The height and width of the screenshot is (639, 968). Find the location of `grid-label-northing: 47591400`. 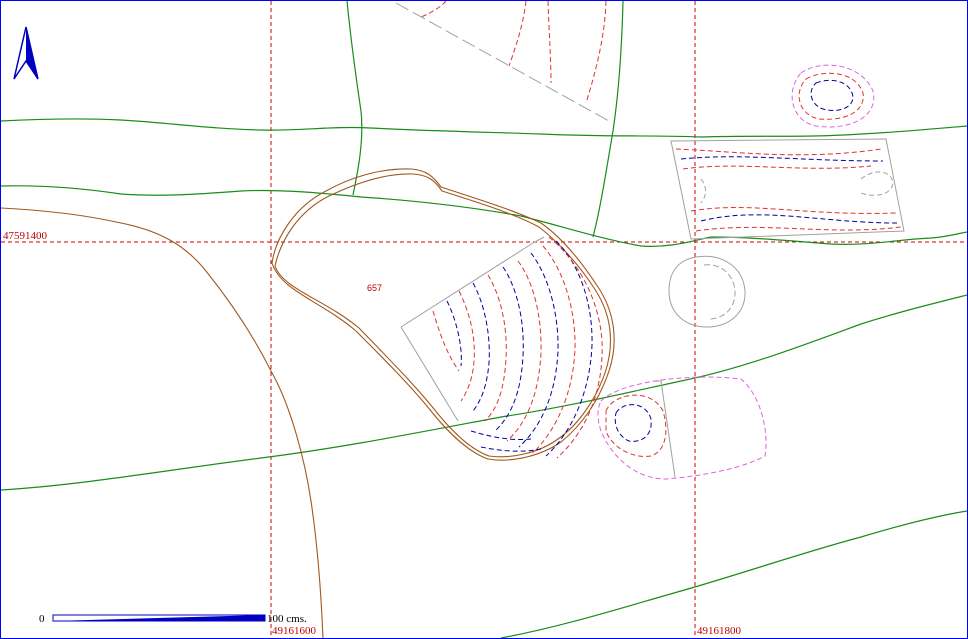

grid-label-northing: 47591400 is located at coordinates (25, 236).